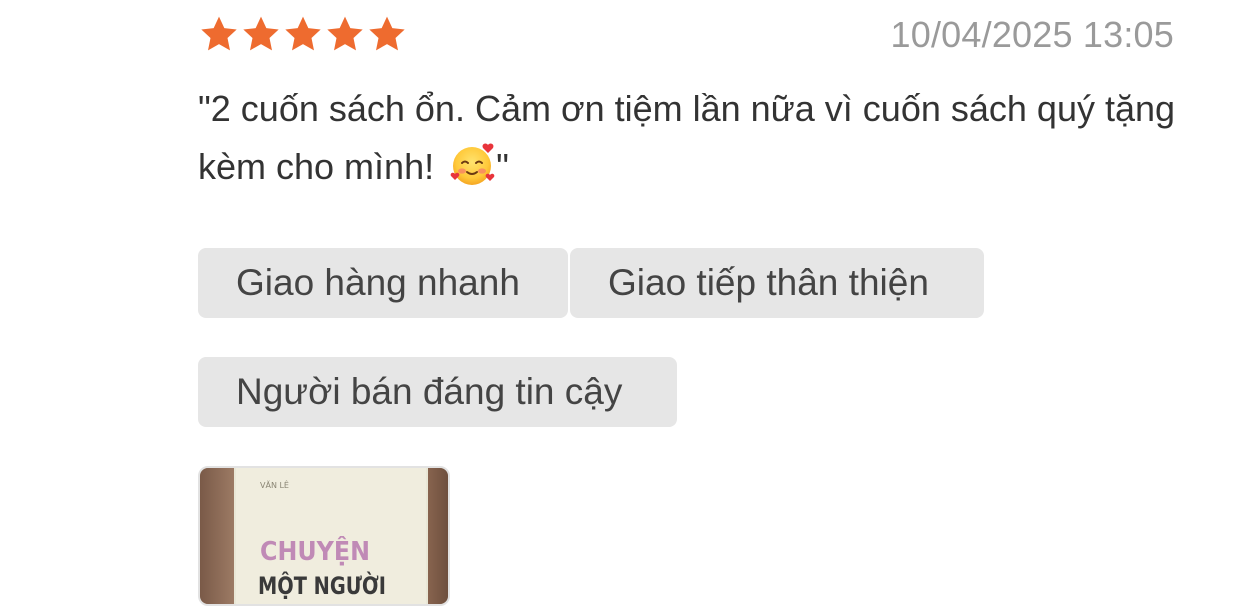 The image size is (1242, 606). What do you see at coordinates (322, 585) in the screenshot?
I see `book-title-line2: MỘT NGƯỜI` at bounding box center [322, 585].